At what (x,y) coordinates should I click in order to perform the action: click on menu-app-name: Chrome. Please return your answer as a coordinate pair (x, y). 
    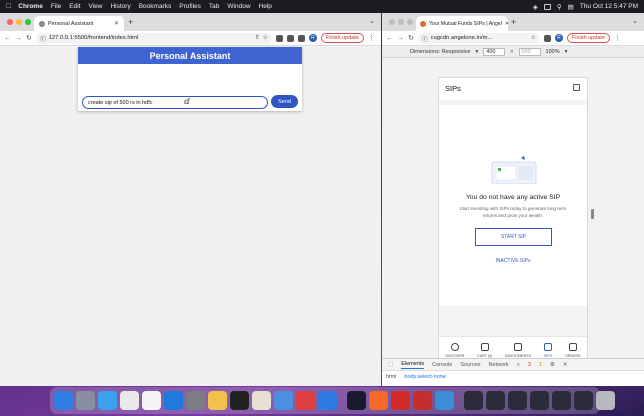
    Looking at the image, I should click on (30, 6).